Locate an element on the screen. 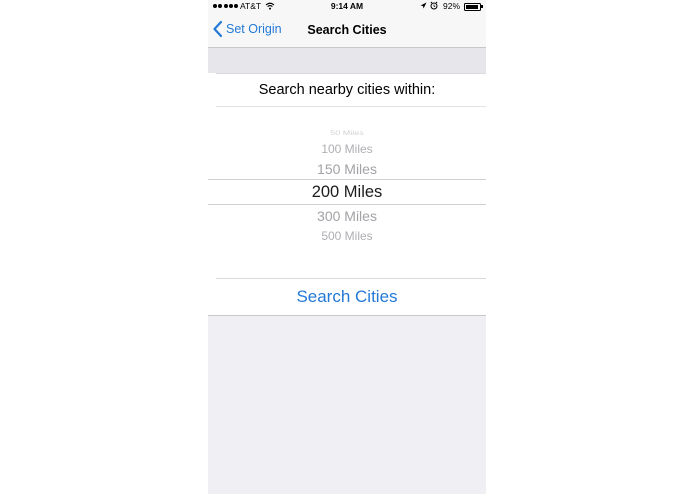  battery-nub is located at coordinates (482, 6).